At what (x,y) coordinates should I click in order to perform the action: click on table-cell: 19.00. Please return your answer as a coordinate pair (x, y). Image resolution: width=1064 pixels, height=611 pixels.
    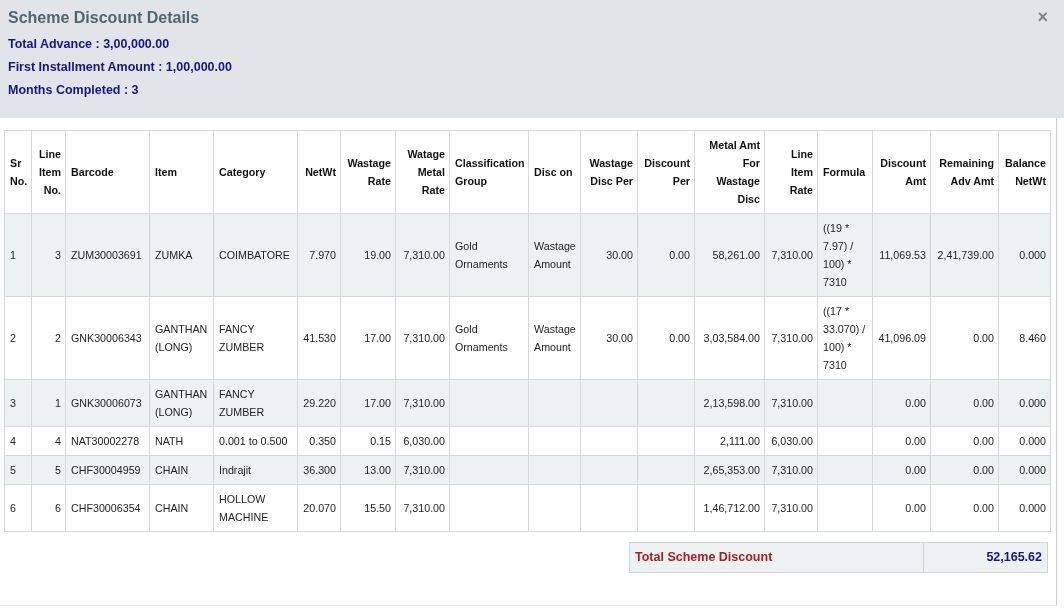
    Looking at the image, I should click on (368, 255).